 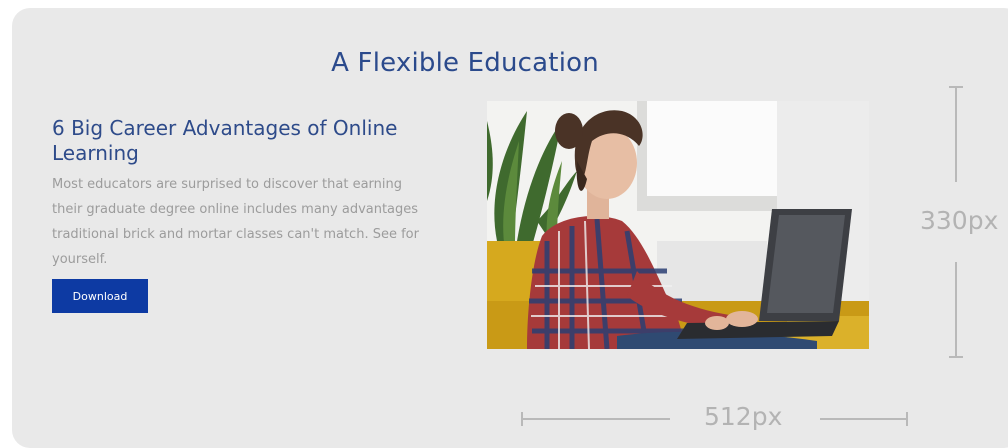 What do you see at coordinates (100, 296) in the screenshot?
I see `download-button: Download` at bounding box center [100, 296].